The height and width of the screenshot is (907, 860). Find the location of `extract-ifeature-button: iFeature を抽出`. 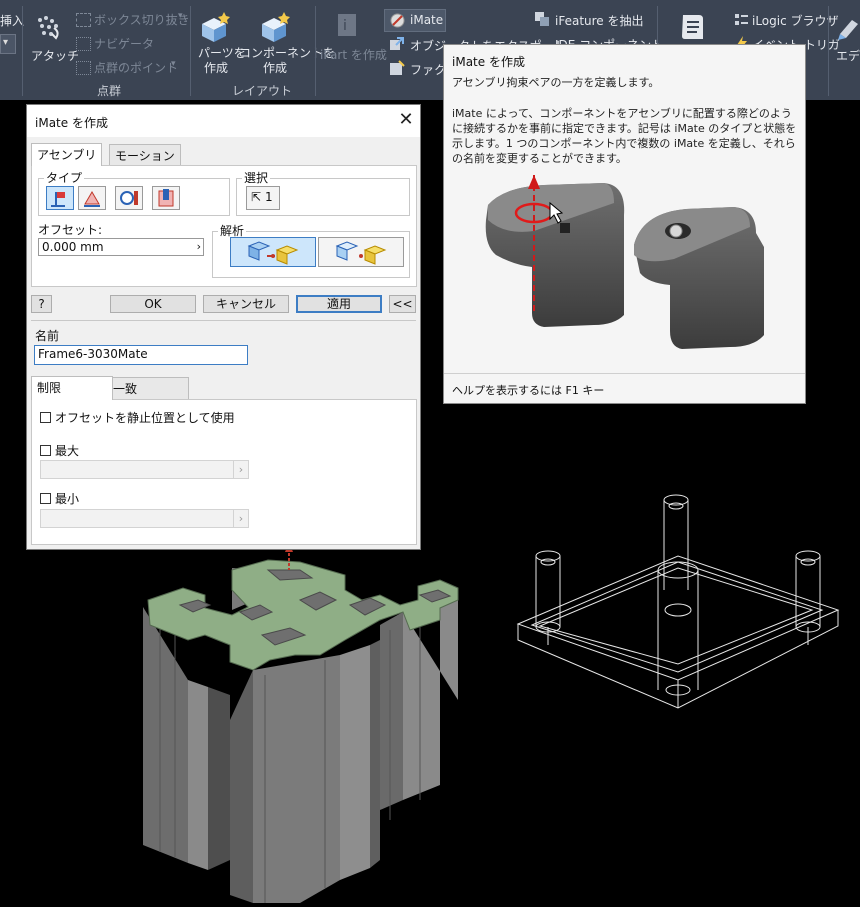

extract-ifeature-button: iFeature を抽出 is located at coordinates (599, 20).